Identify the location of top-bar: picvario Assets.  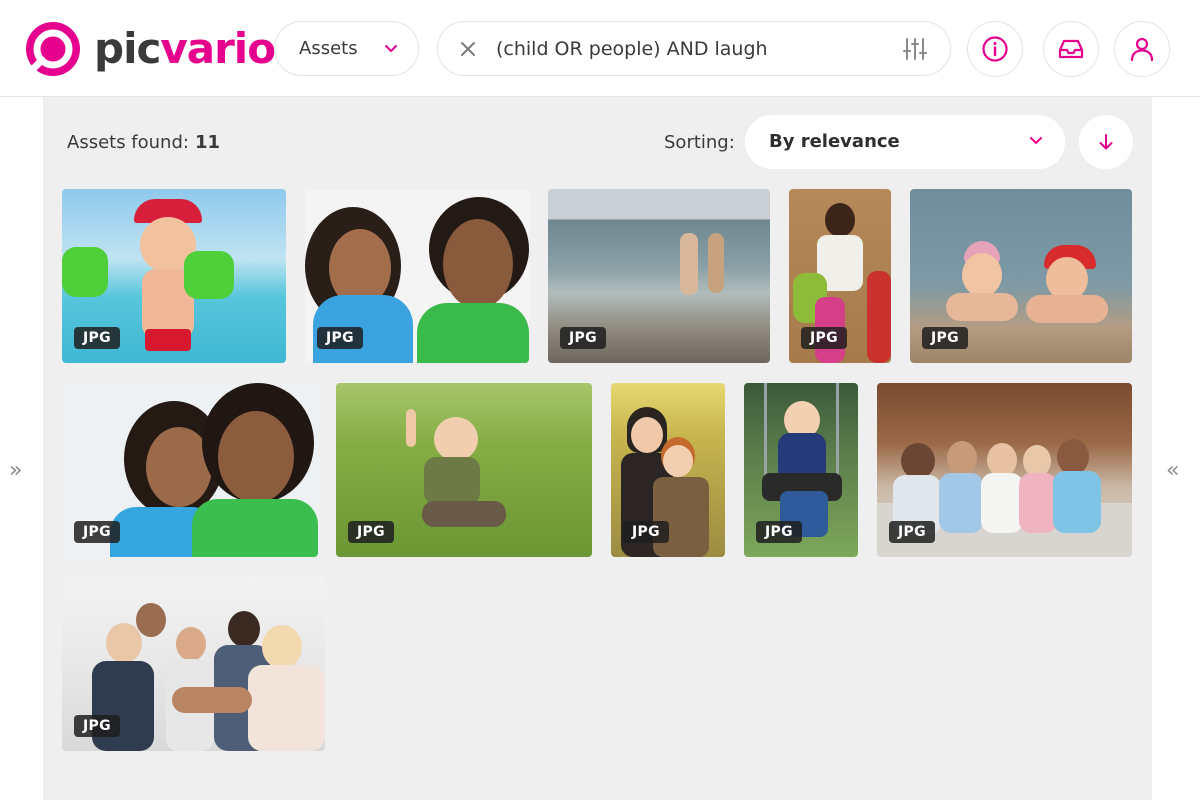
(600, 48).